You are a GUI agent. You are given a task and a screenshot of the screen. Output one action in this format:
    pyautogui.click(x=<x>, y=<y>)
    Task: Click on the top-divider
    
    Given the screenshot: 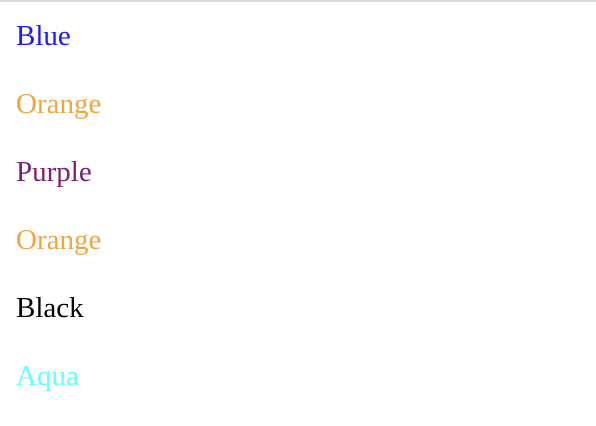 What is the action you would take?
    pyautogui.click(x=298, y=1)
    